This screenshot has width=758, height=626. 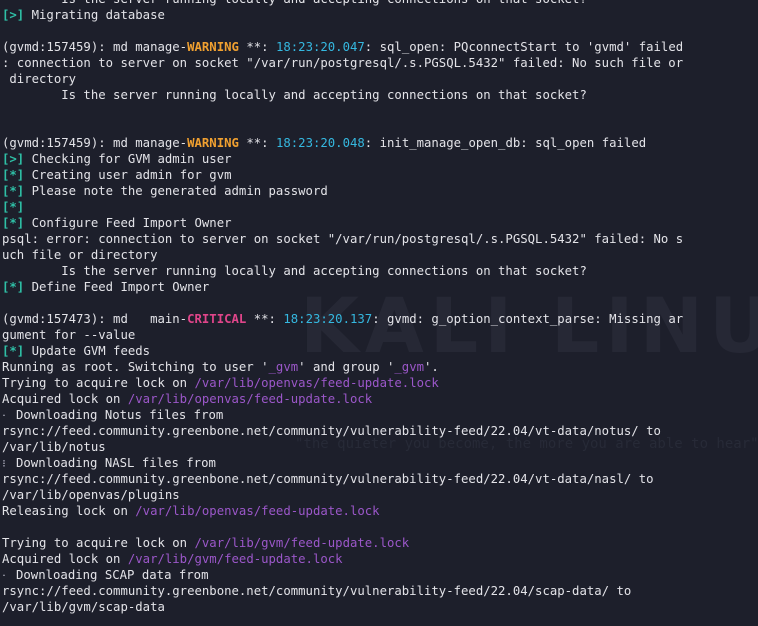 I want to click on output-text: Configure Feed Import Owner, so click(x=128, y=223).